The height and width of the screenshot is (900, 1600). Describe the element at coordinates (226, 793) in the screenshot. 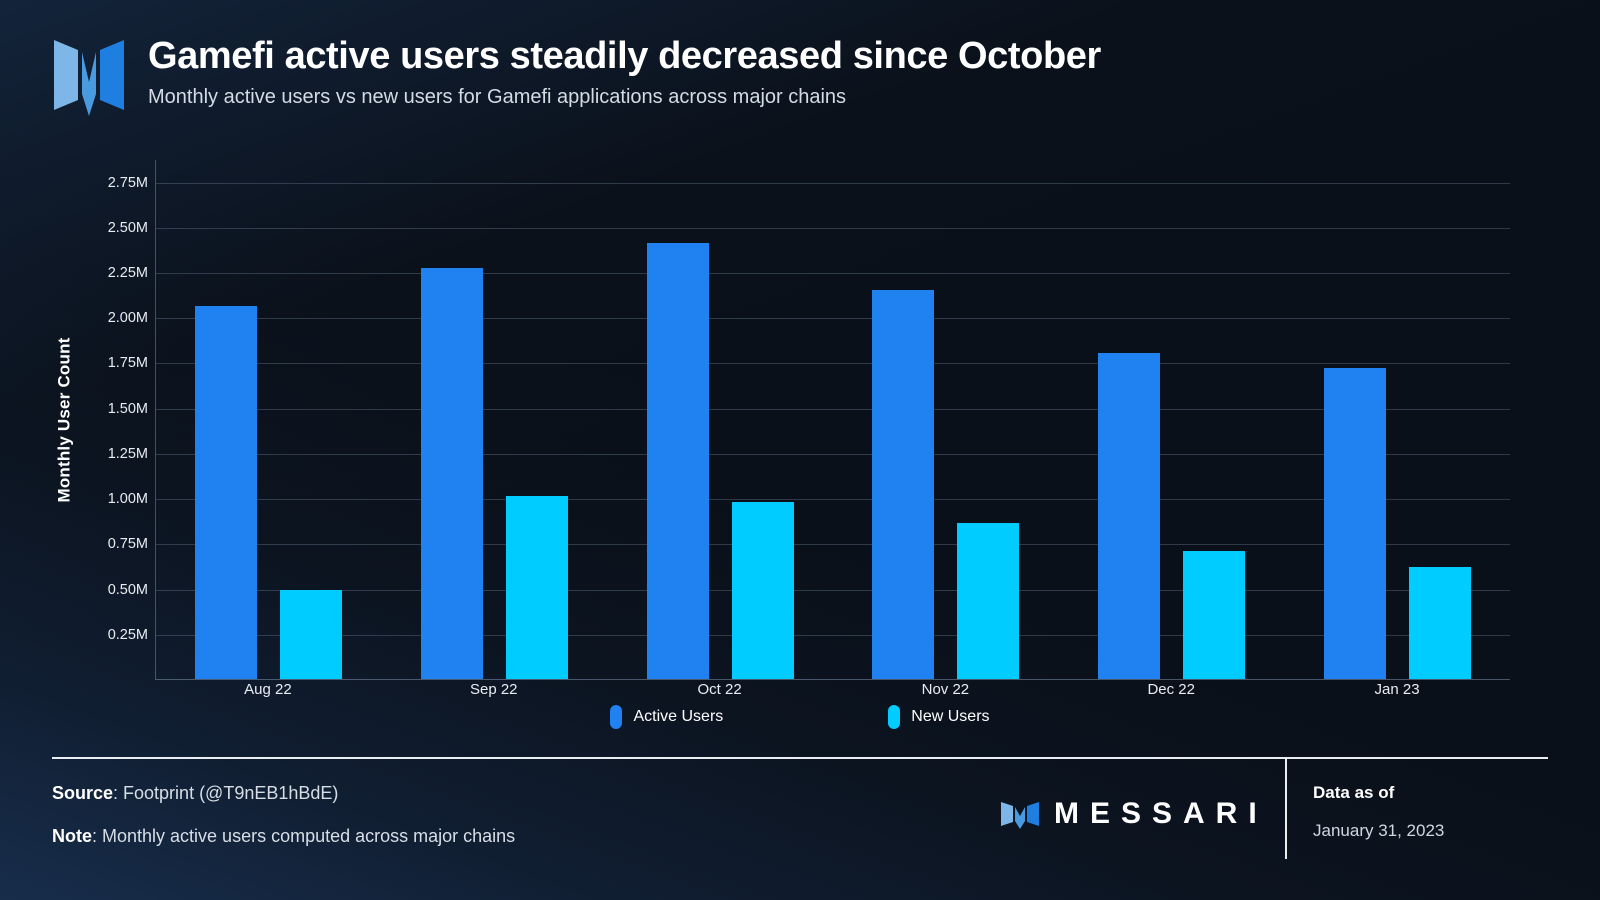

I see `source-value: : Footprint (@T9nEB1hBdE)` at that location.